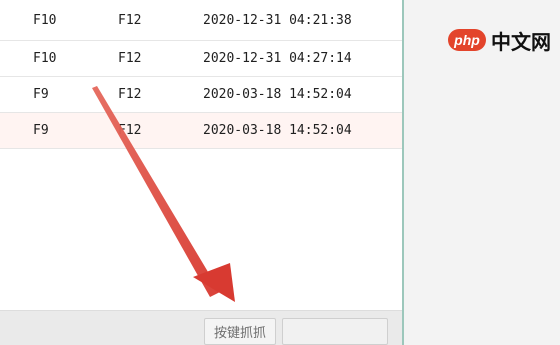  Describe the element at coordinates (201, 95) in the screenshot. I see `table-row: F9 F12 2020-03-18 14:52:04` at that location.